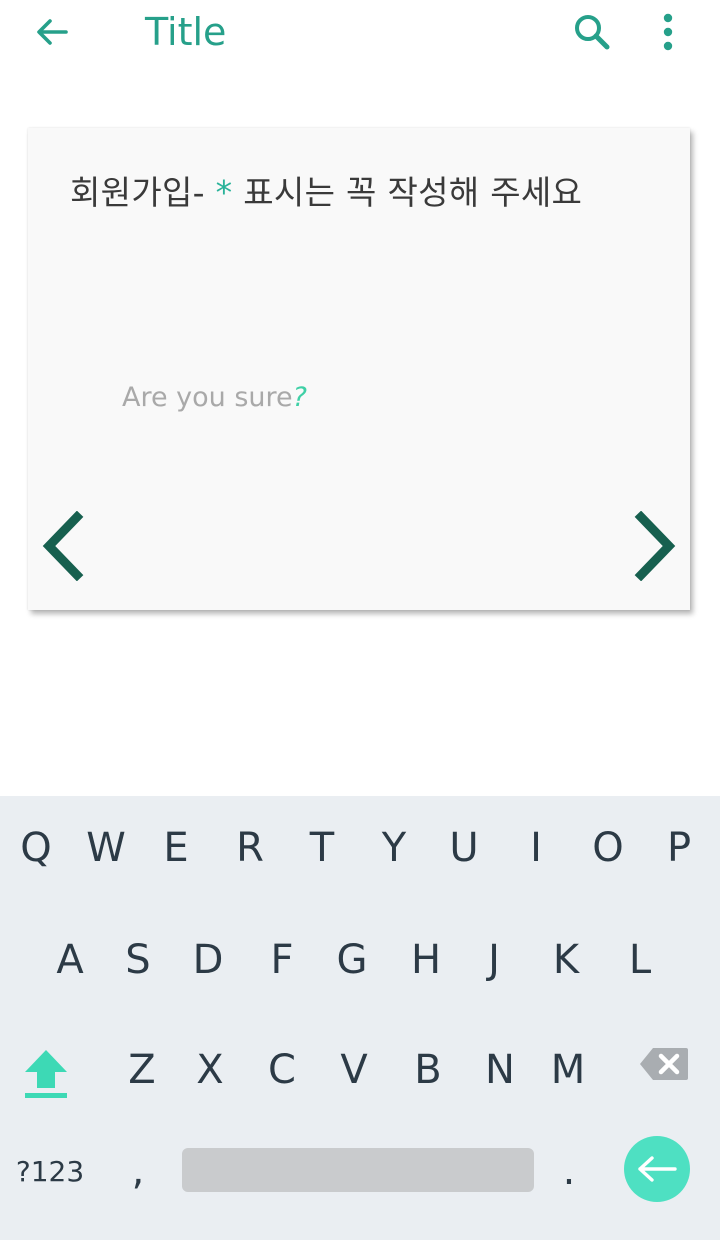 The height and width of the screenshot is (1240, 720). I want to click on key-l: L, so click(640, 960).